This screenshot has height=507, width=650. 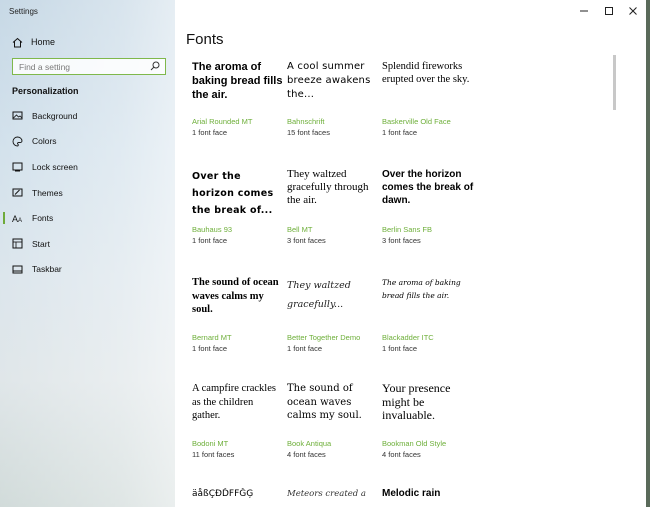 What do you see at coordinates (210, 443) in the screenshot?
I see `font-name: Bodoni MT` at bounding box center [210, 443].